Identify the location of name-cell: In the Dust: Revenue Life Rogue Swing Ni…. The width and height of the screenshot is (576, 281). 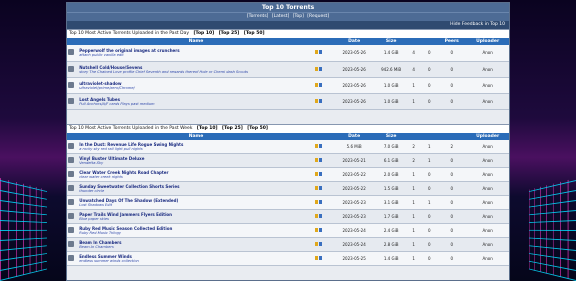
(196, 146).